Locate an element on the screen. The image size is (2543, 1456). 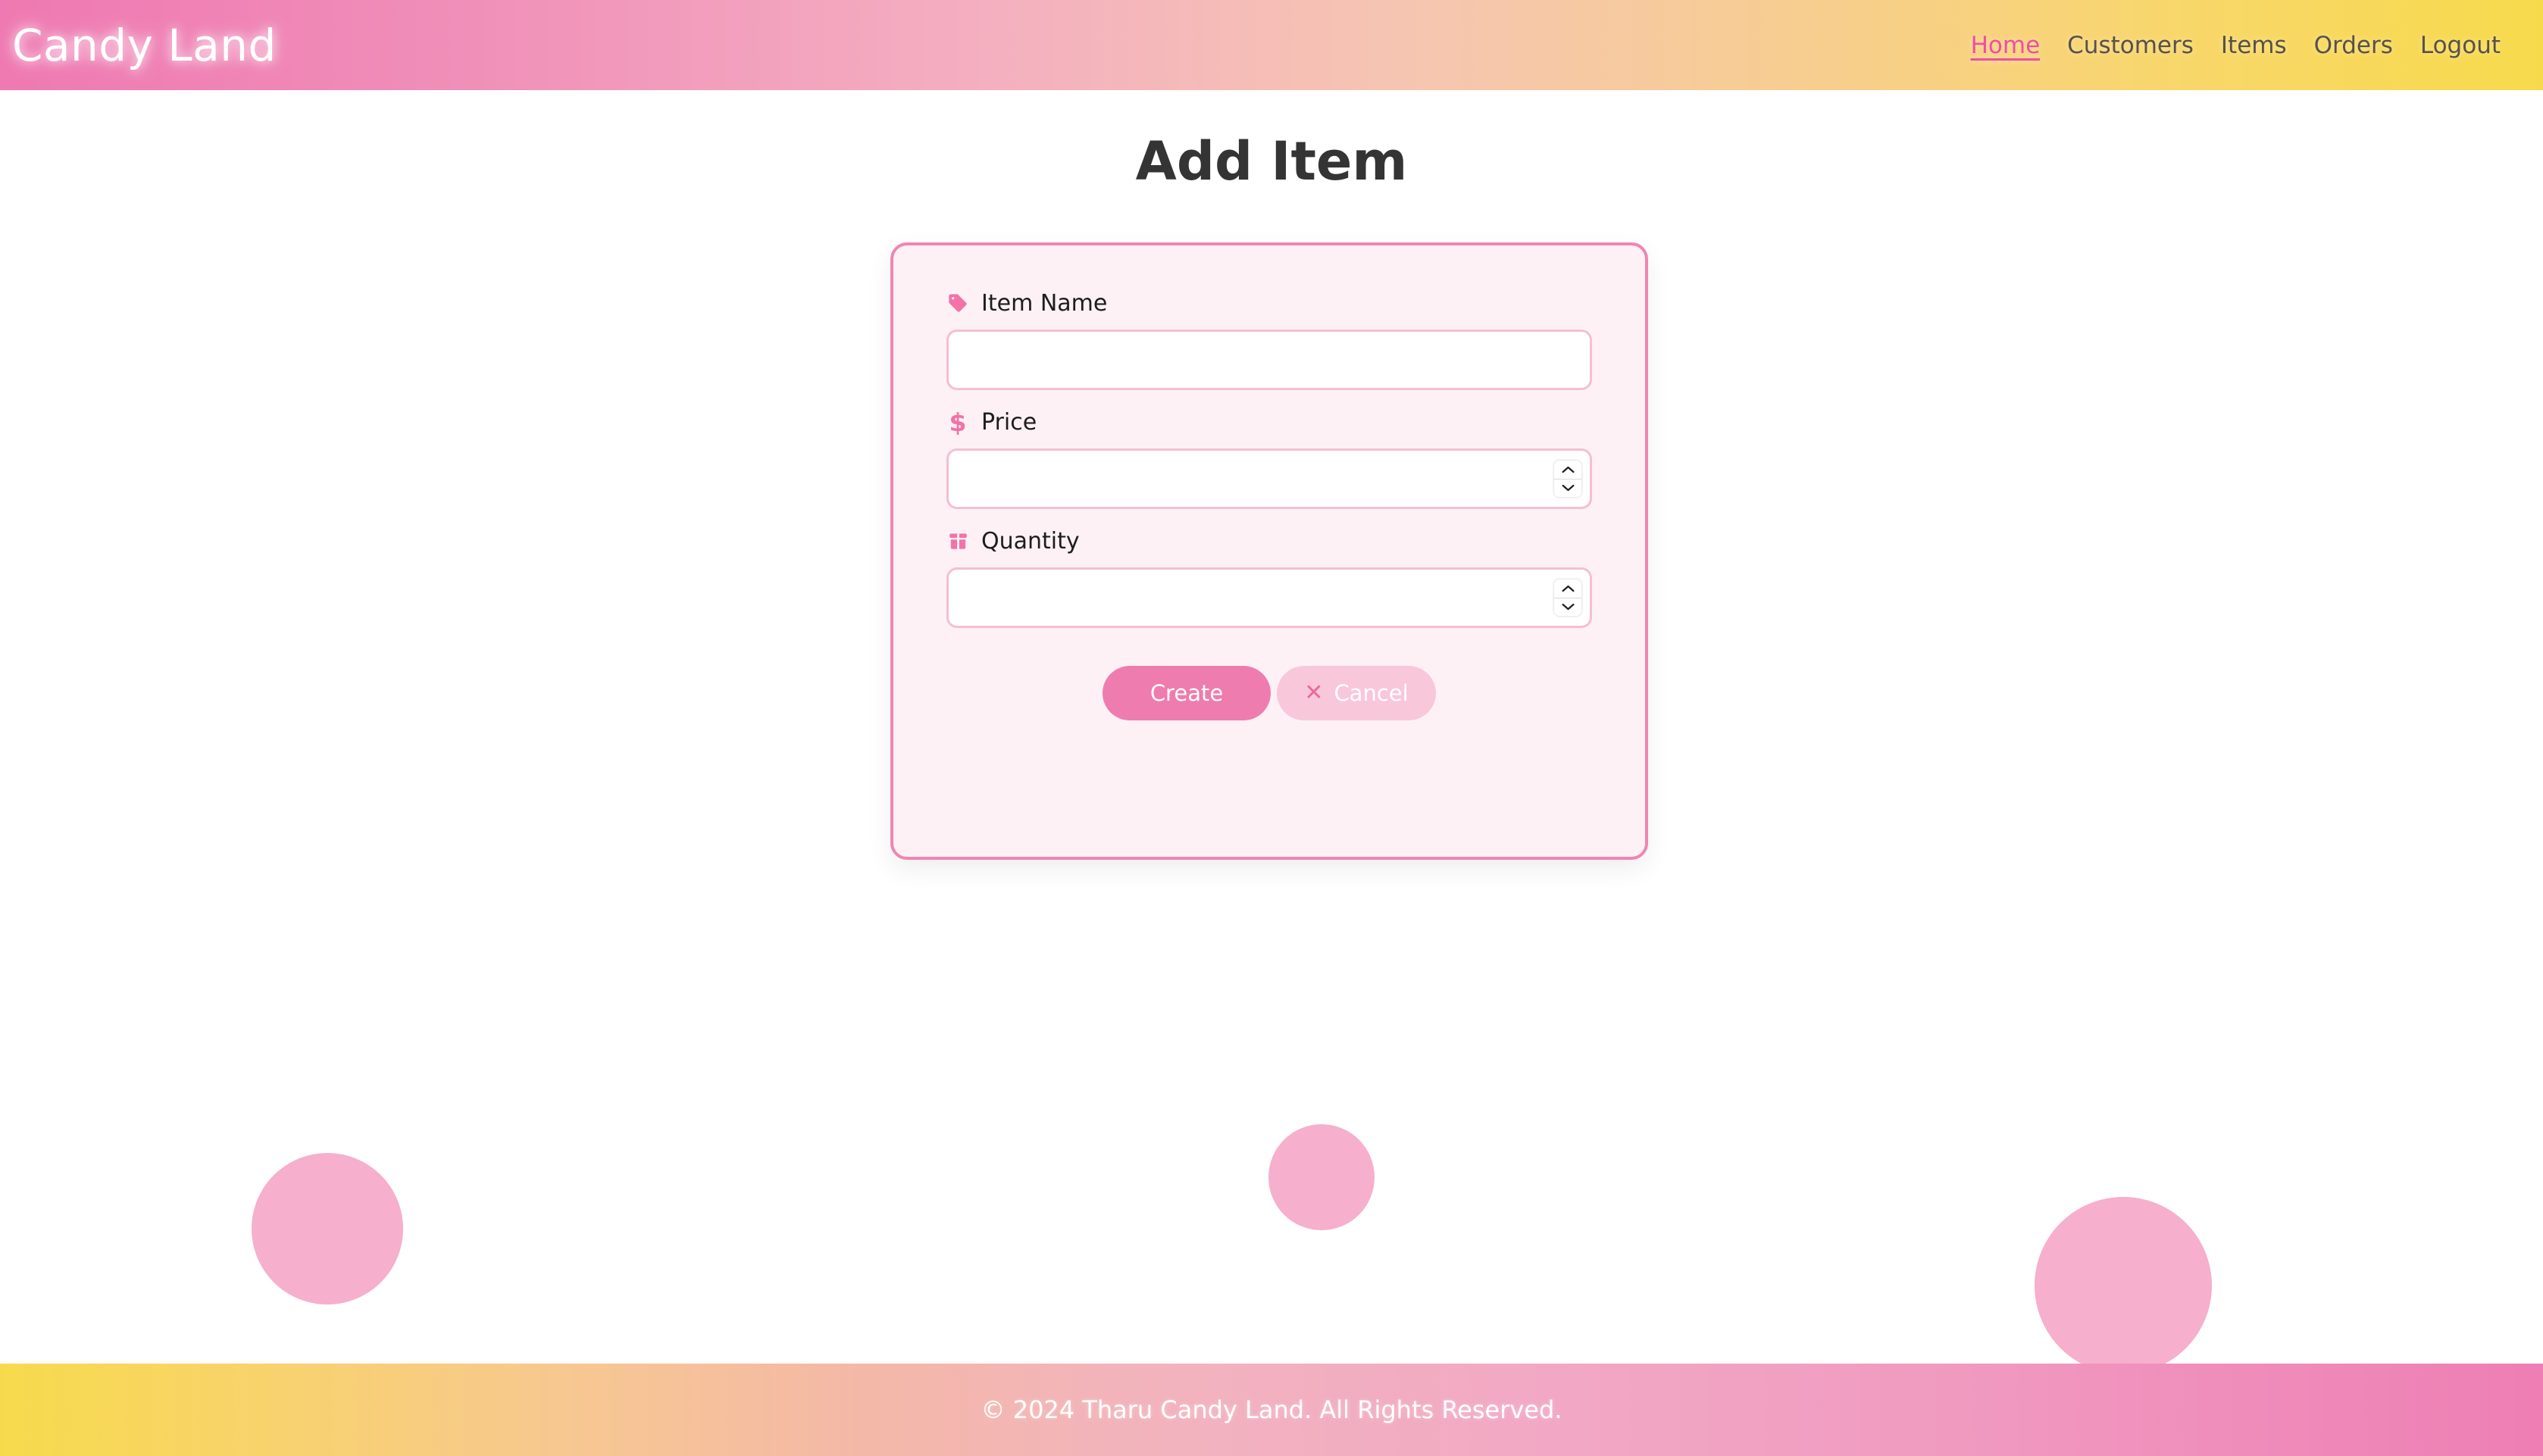
quantity-number-stepper is located at coordinates (1567, 598).